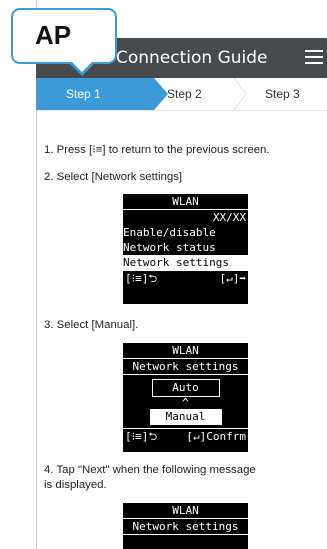  Describe the element at coordinates (91, 325) in the screenshot. I see `instruction-step-3: 3. Select [Manual].` at that location.